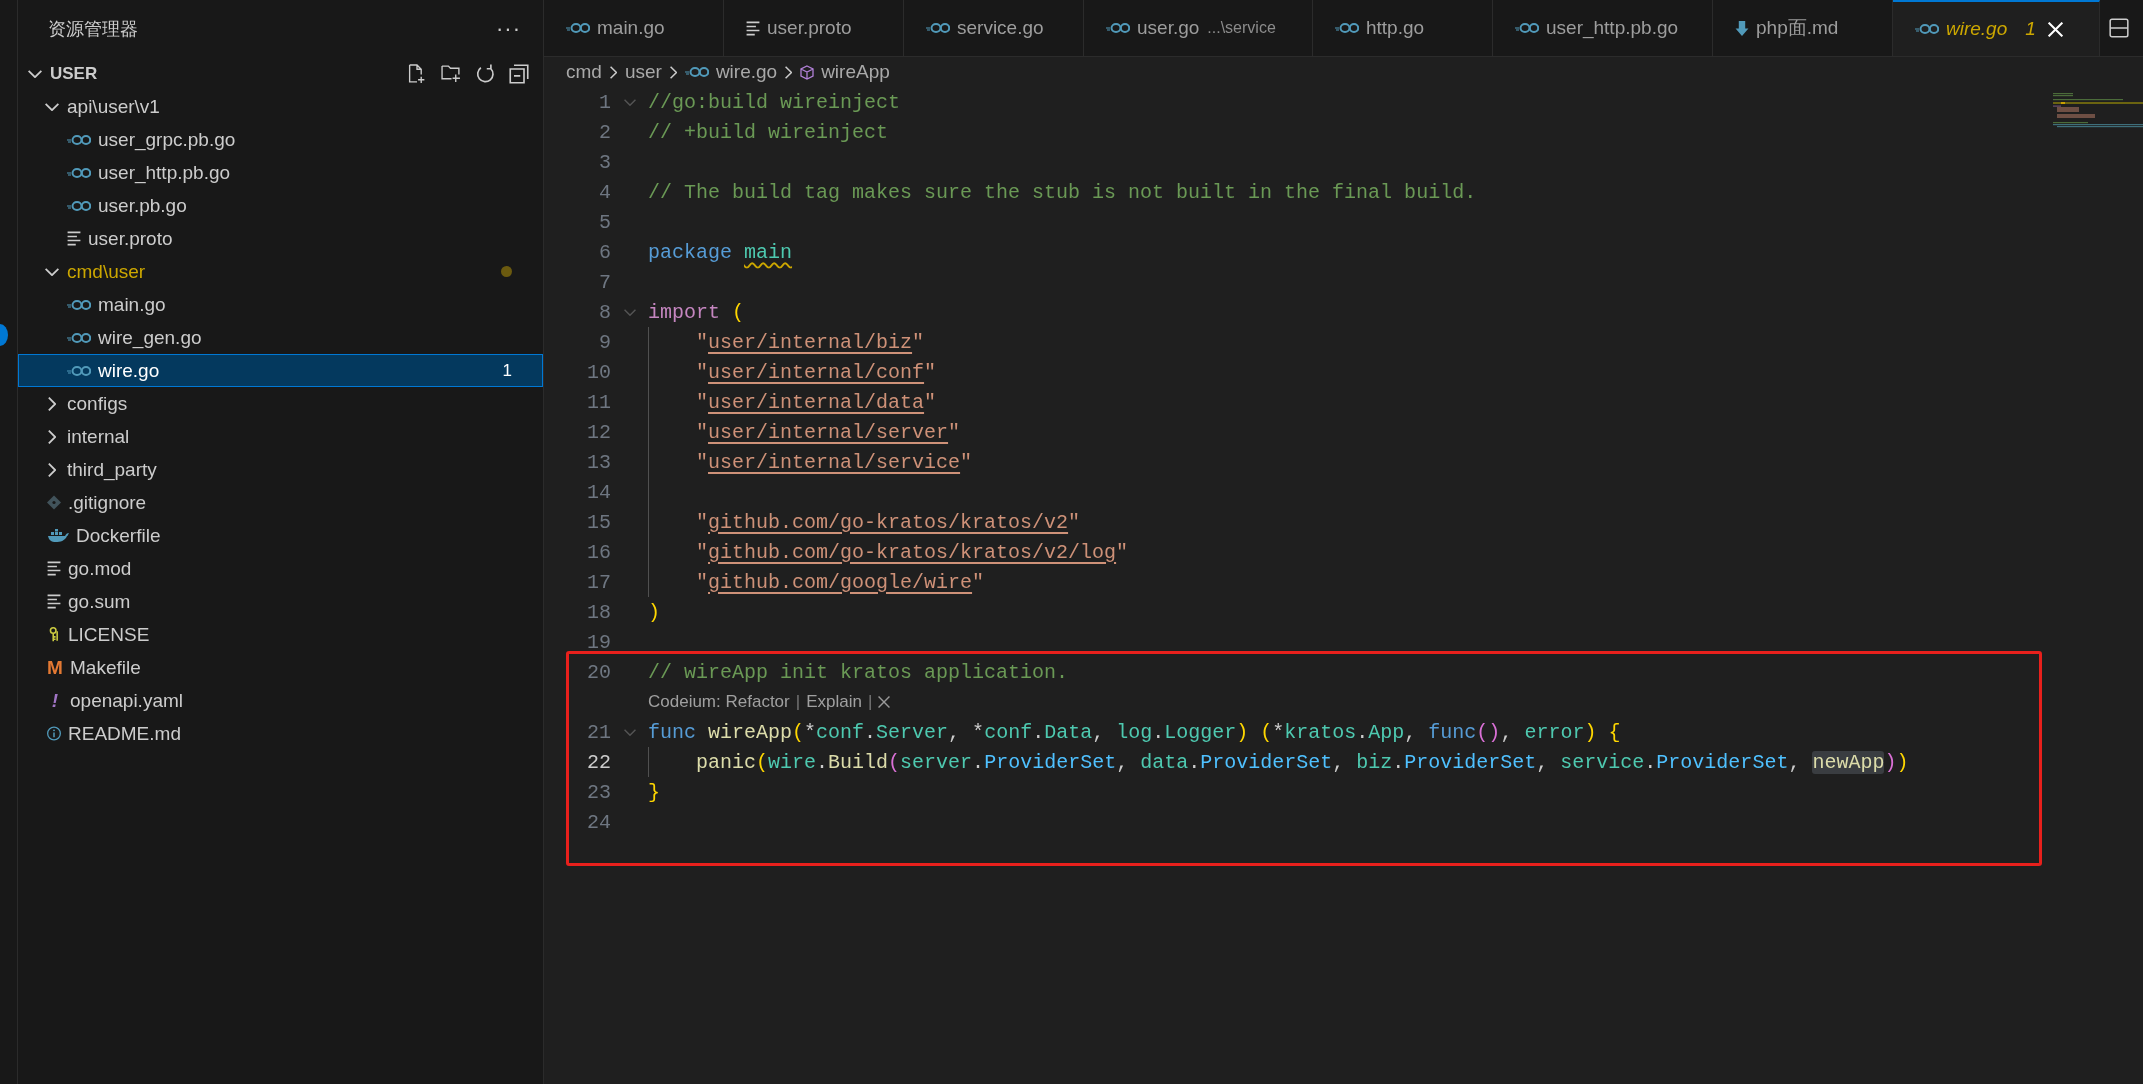  Describe the element at coordinates (280, 700) in the screenshot. I see `tree-item: ! openapi.yaml` at that location.